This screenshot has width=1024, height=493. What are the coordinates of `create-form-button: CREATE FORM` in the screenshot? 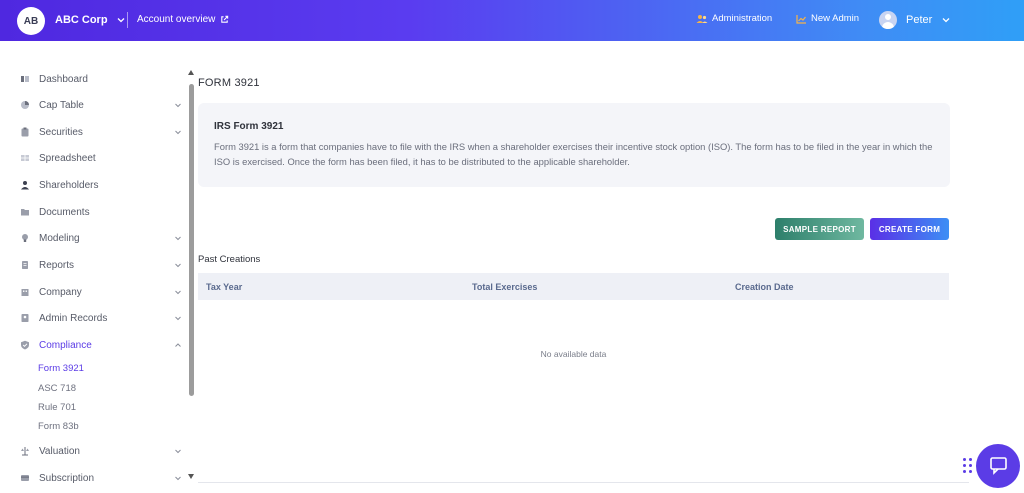 It's located at (909, 229).